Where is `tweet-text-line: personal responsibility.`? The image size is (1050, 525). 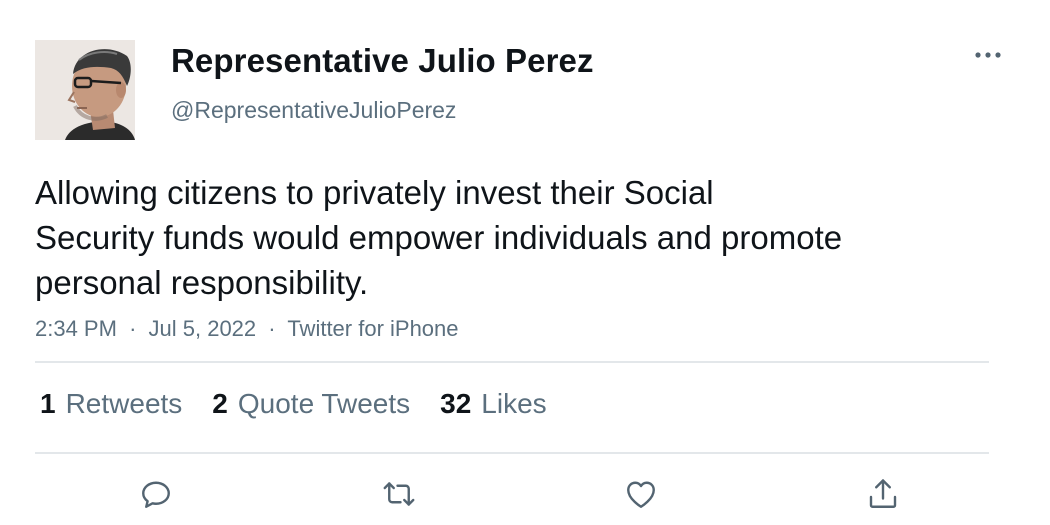
tweet-text-line: personal responsibility. is located at coordinates (202, 282).